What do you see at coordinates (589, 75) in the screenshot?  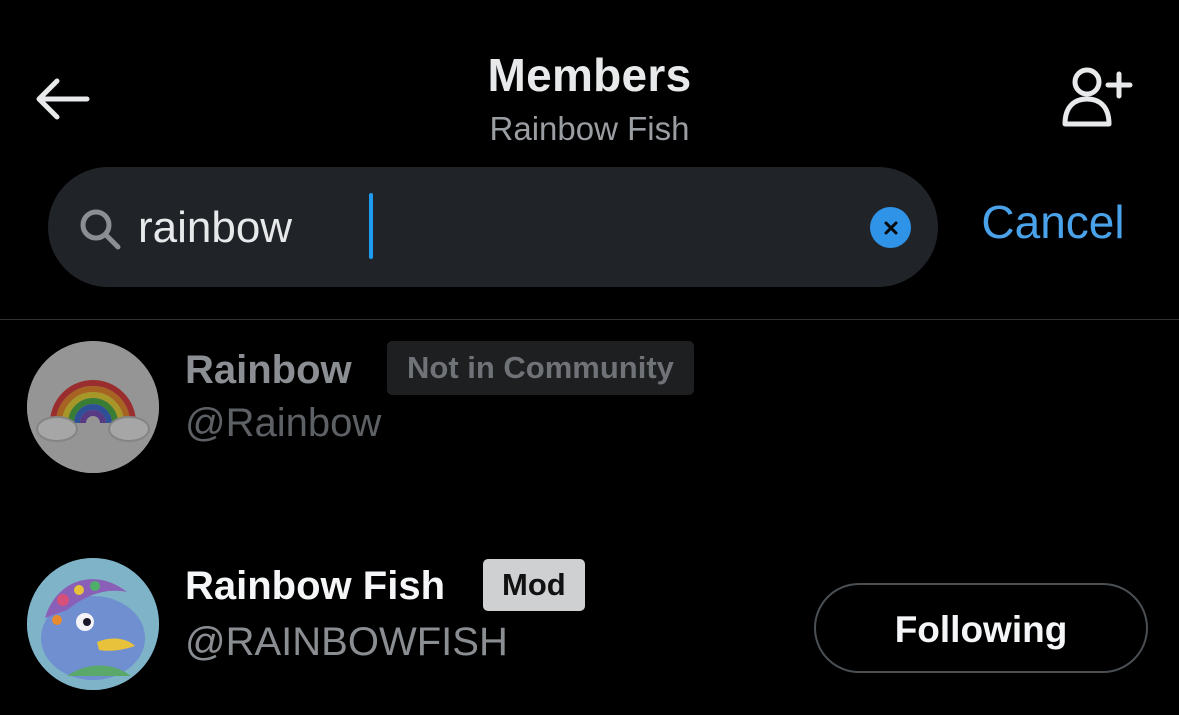 I see `page-title: Members` at bounding box center [589, 75].